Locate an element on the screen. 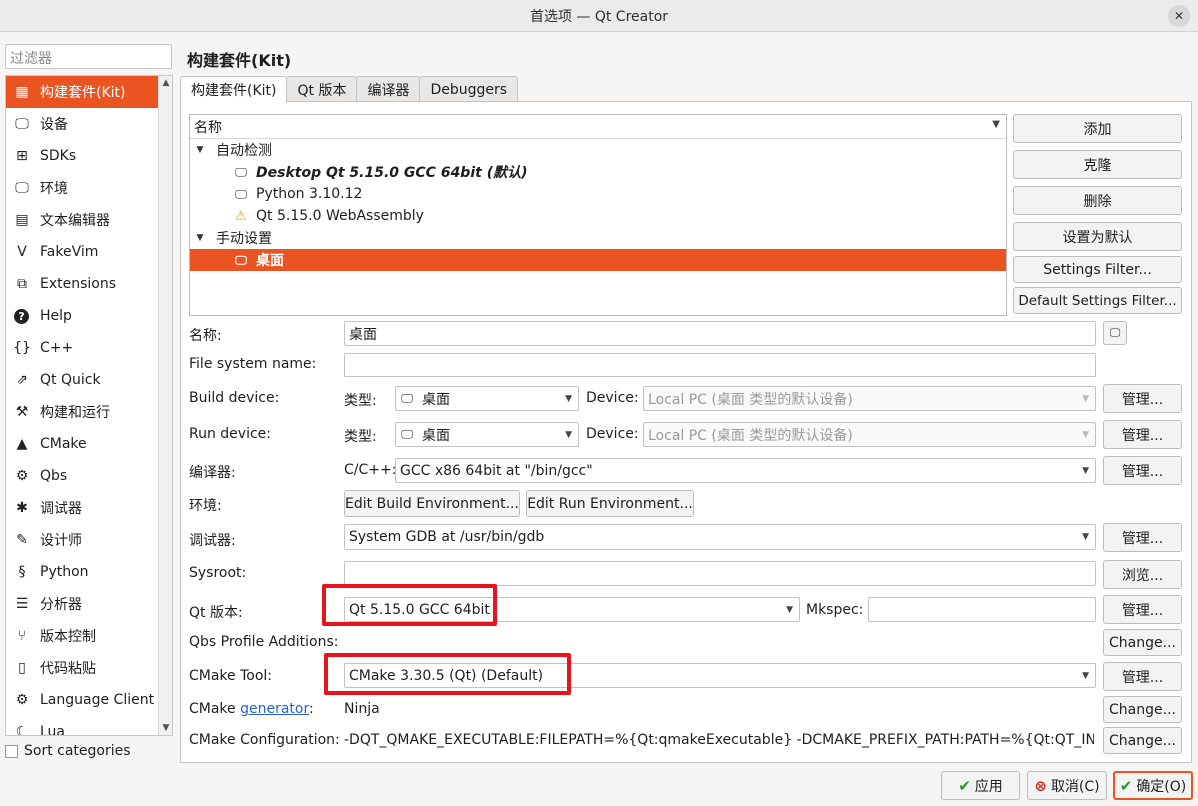 The image size is (1198, 806). tree-group-label: 手动设置 is located at coordinates (244, 239).